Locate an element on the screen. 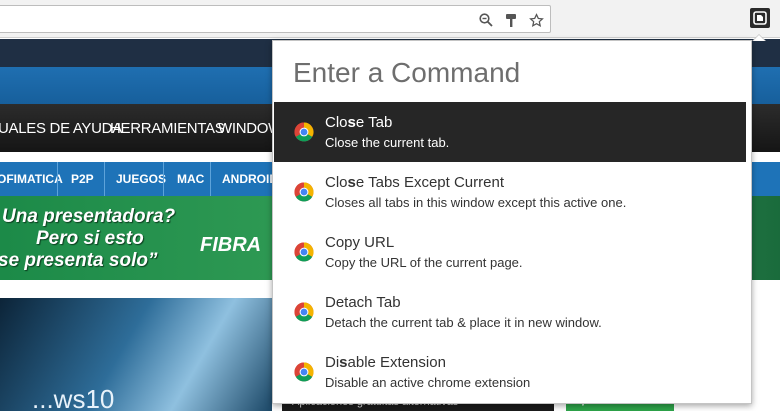 Image resolution: width=780 pixels, height=411 pixels. subnav-item-juegos: JUEGOS is located at coordinates (141, 179).